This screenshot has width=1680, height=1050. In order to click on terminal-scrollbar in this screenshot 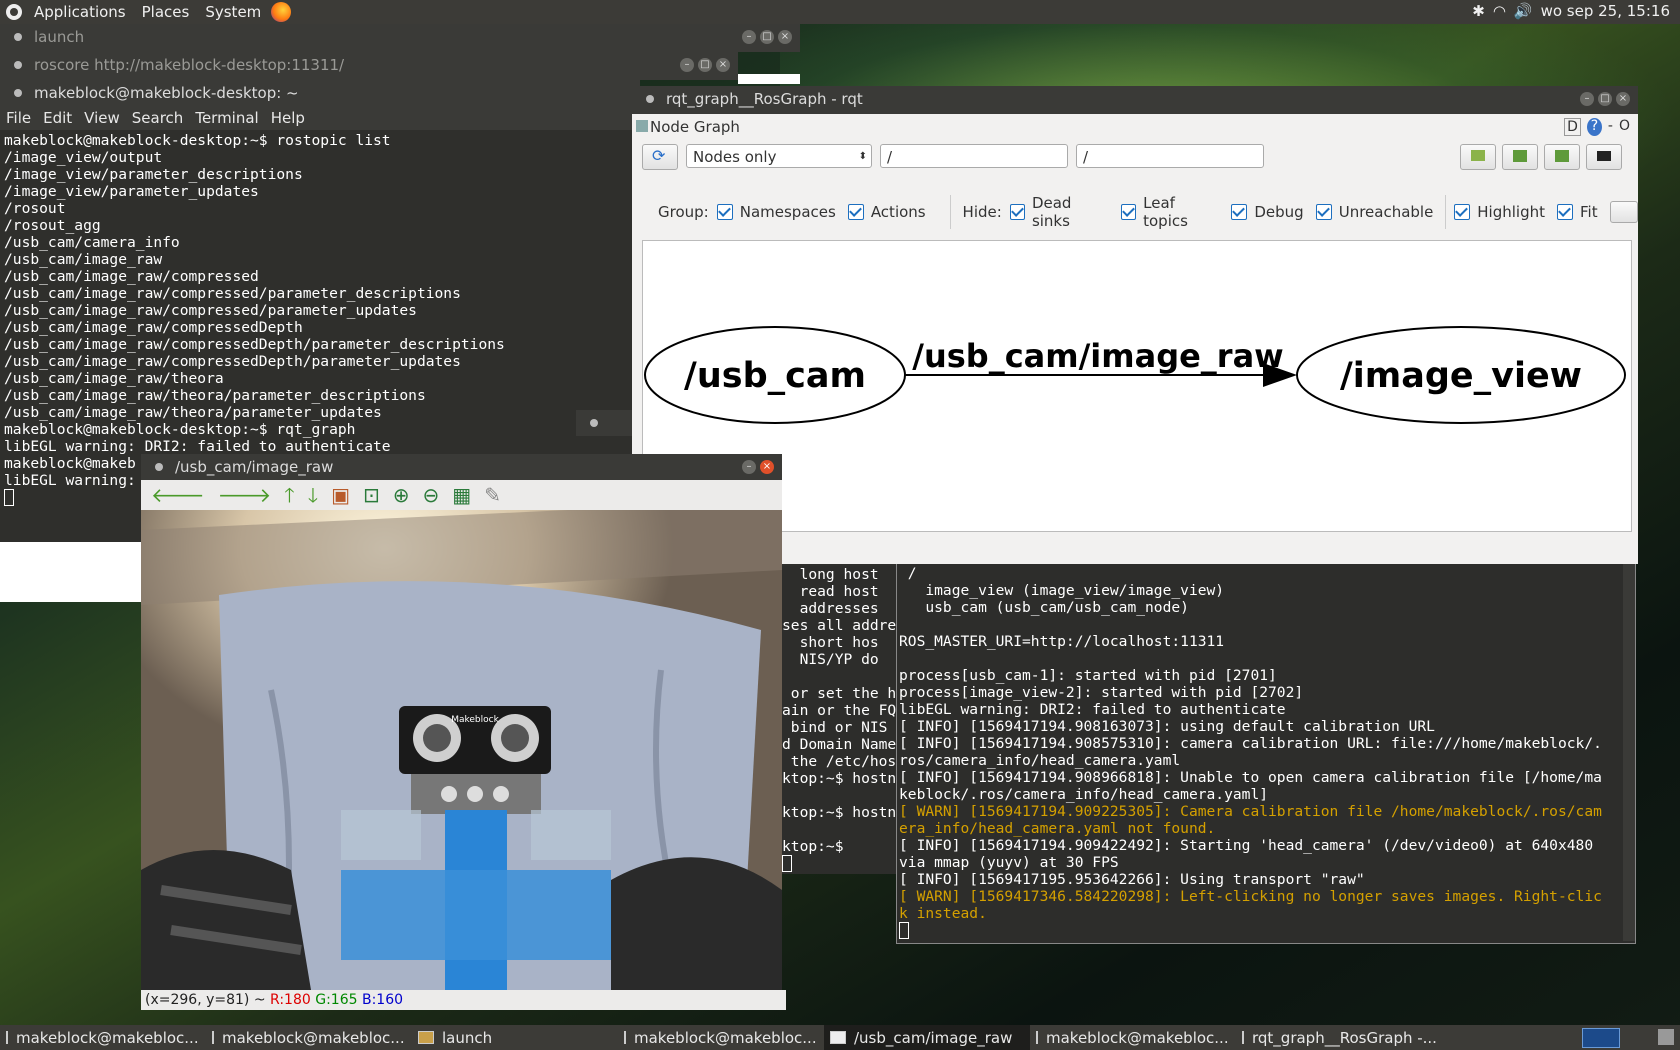, I will do `click(1629, 751)`.